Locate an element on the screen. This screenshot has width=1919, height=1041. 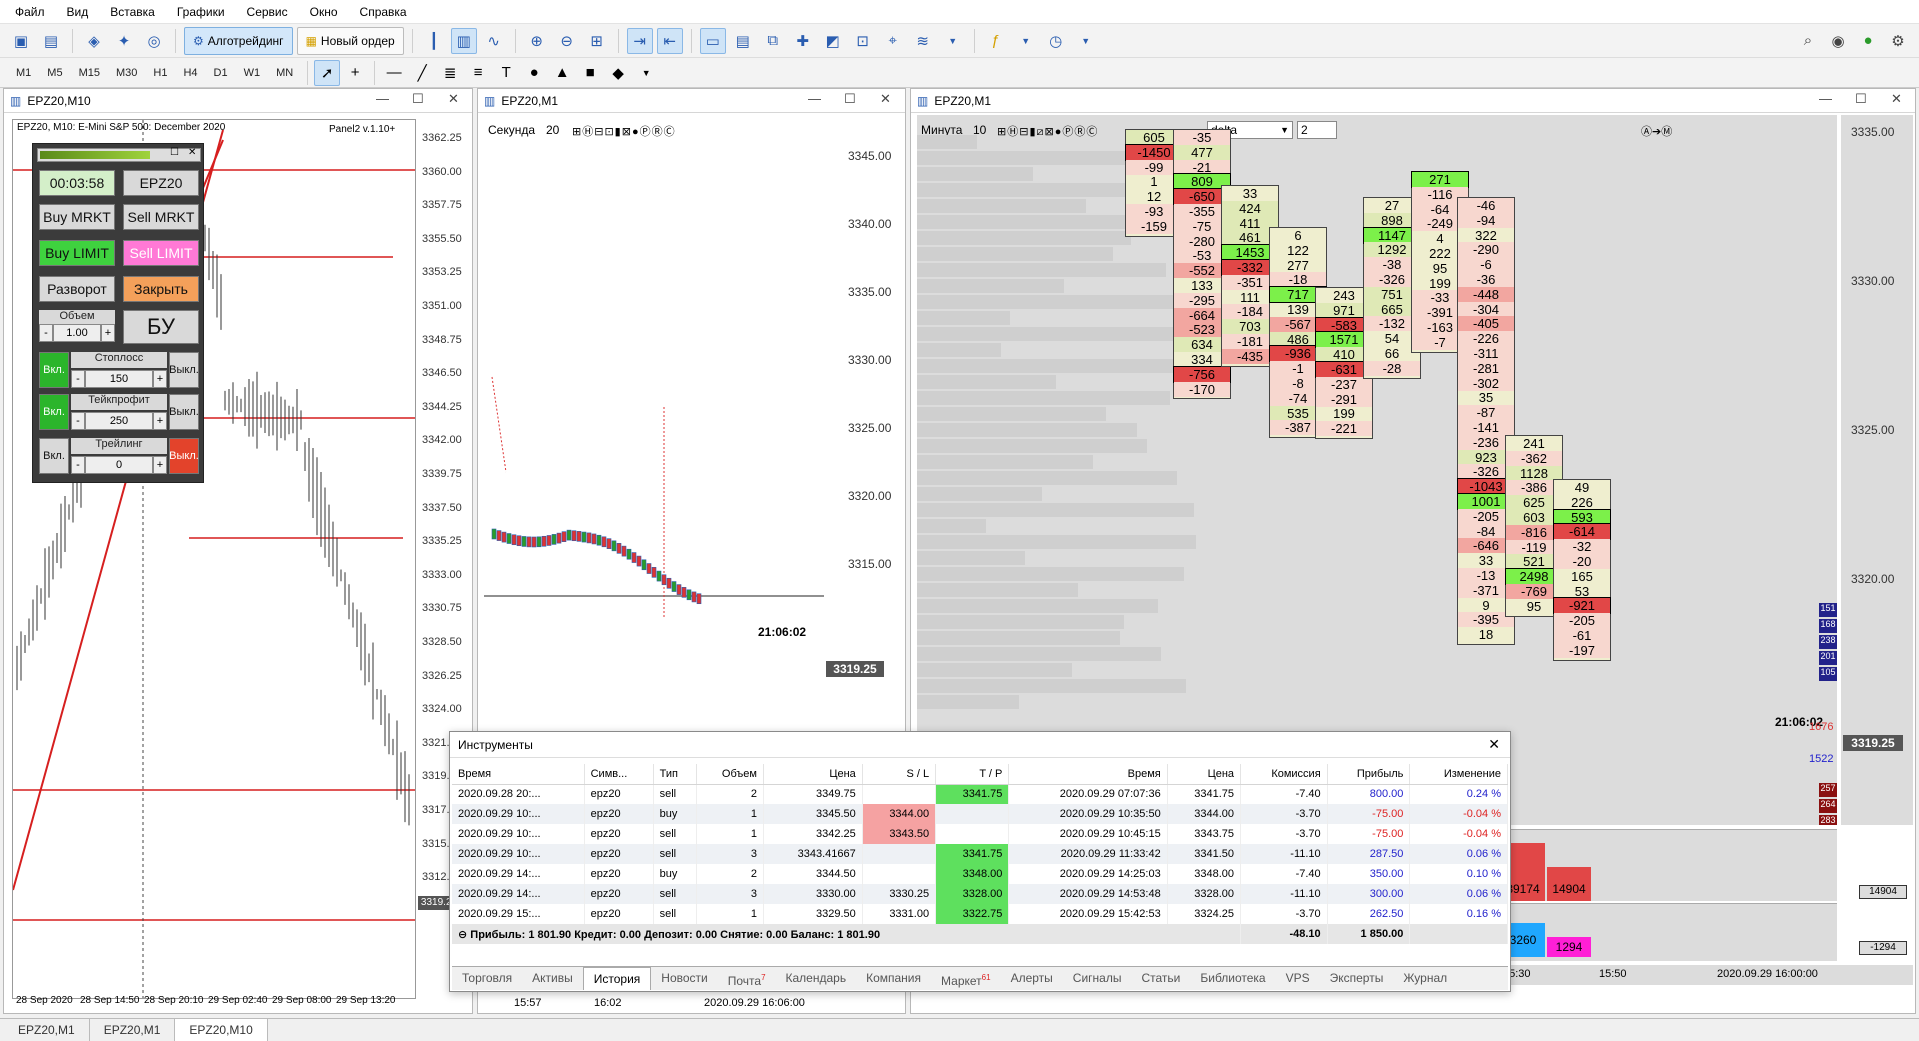
chart-tab-1: EPZ20,M1 is located at coordinates (133, 1030).